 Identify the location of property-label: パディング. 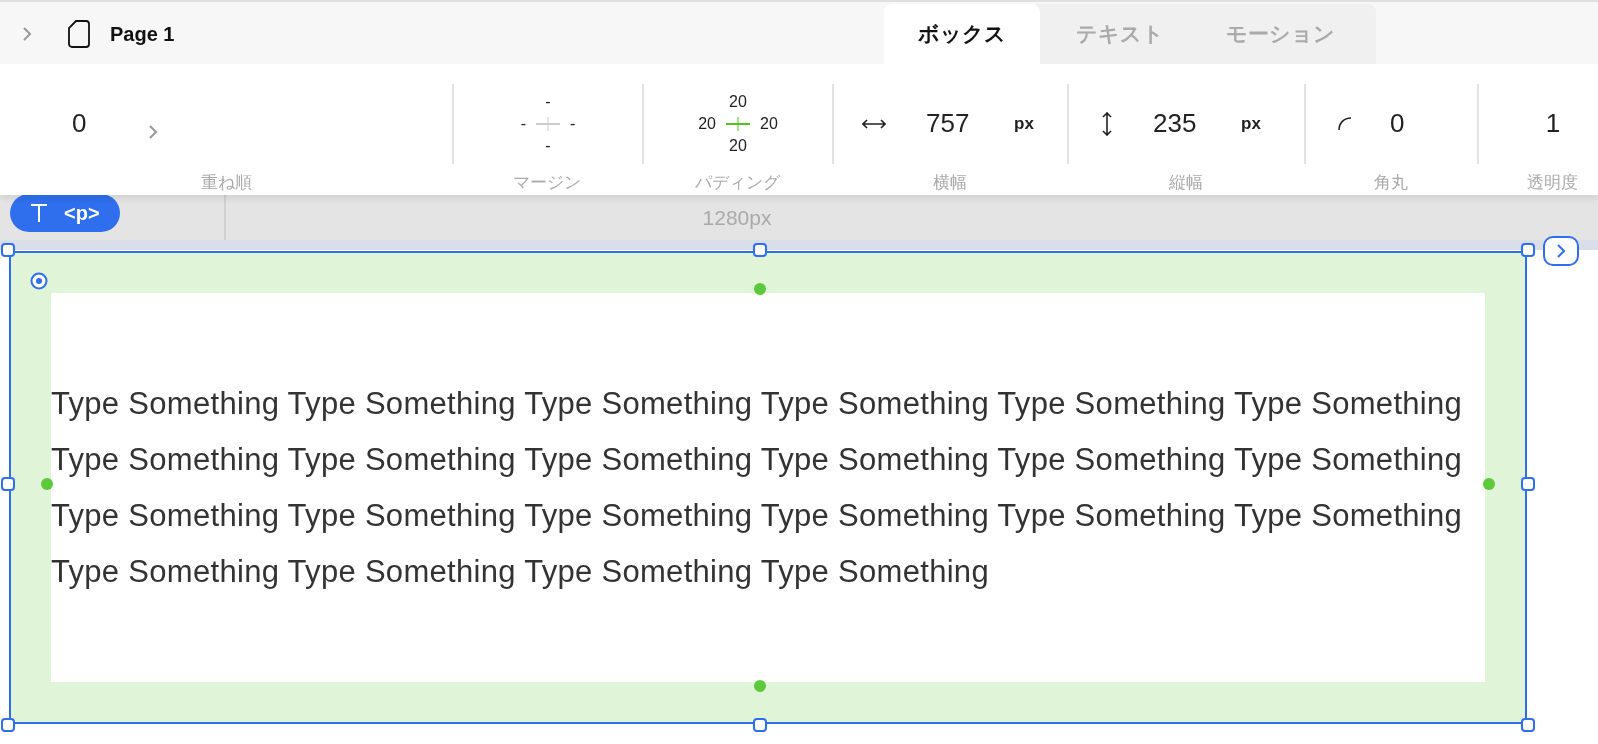
(737, 182).